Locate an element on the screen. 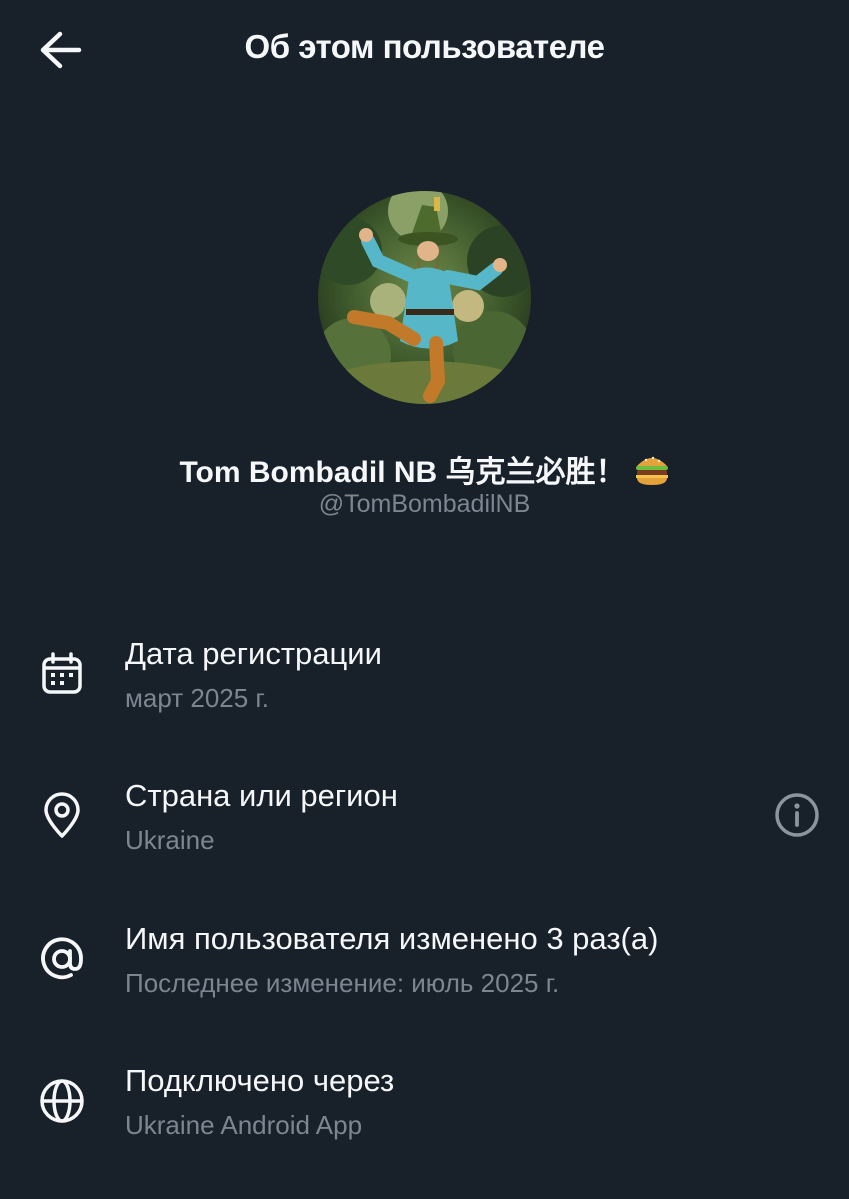 The image size is (849, 1199). avatar is located at coordinates (424, 297).